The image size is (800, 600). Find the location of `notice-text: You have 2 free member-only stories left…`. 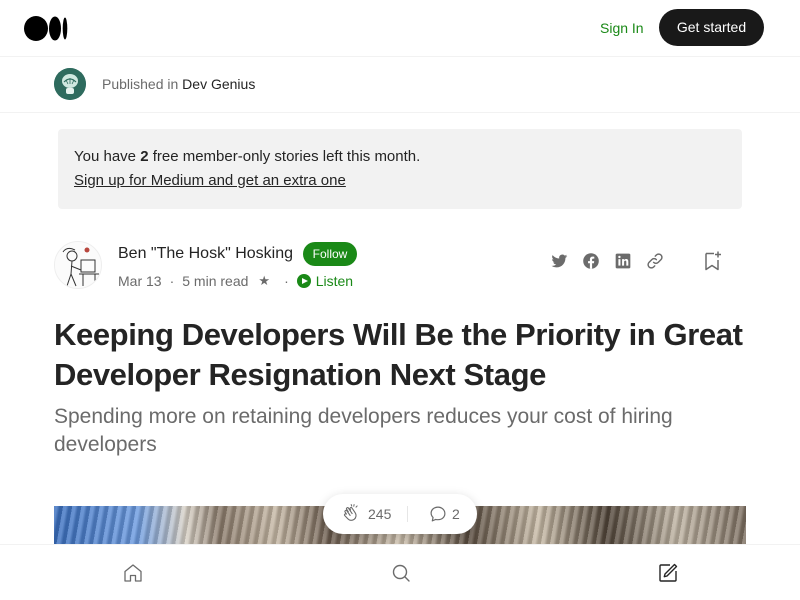

notice-text: You have 2 free member-only stories left… is located at coordinates (247, 156).